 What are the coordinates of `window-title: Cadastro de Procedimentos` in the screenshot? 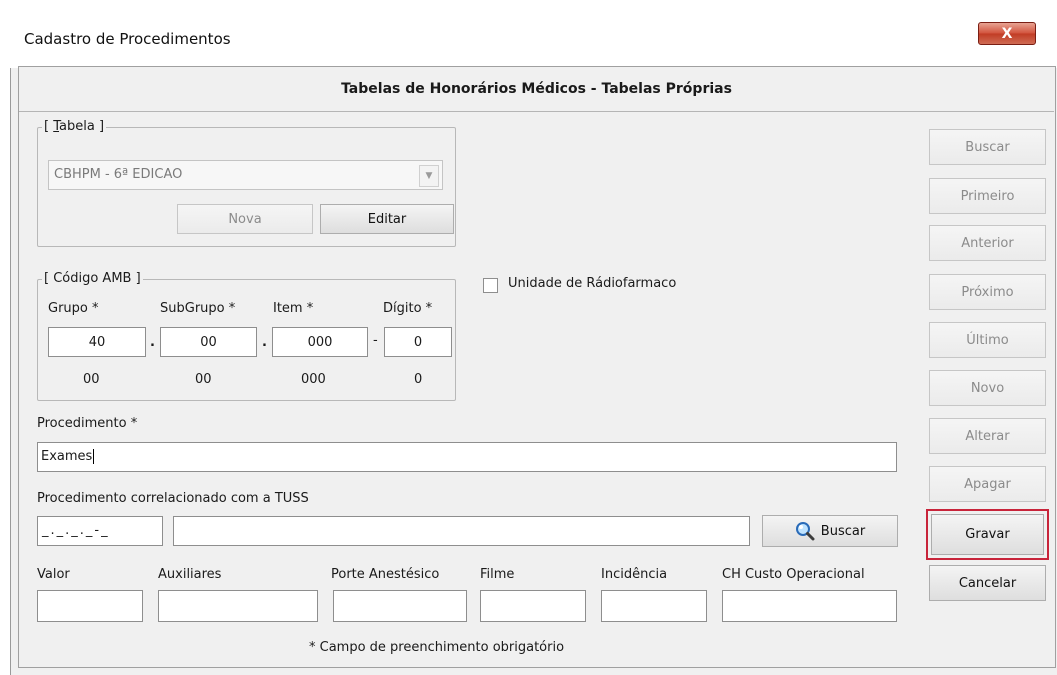 It's located at (127, 39).